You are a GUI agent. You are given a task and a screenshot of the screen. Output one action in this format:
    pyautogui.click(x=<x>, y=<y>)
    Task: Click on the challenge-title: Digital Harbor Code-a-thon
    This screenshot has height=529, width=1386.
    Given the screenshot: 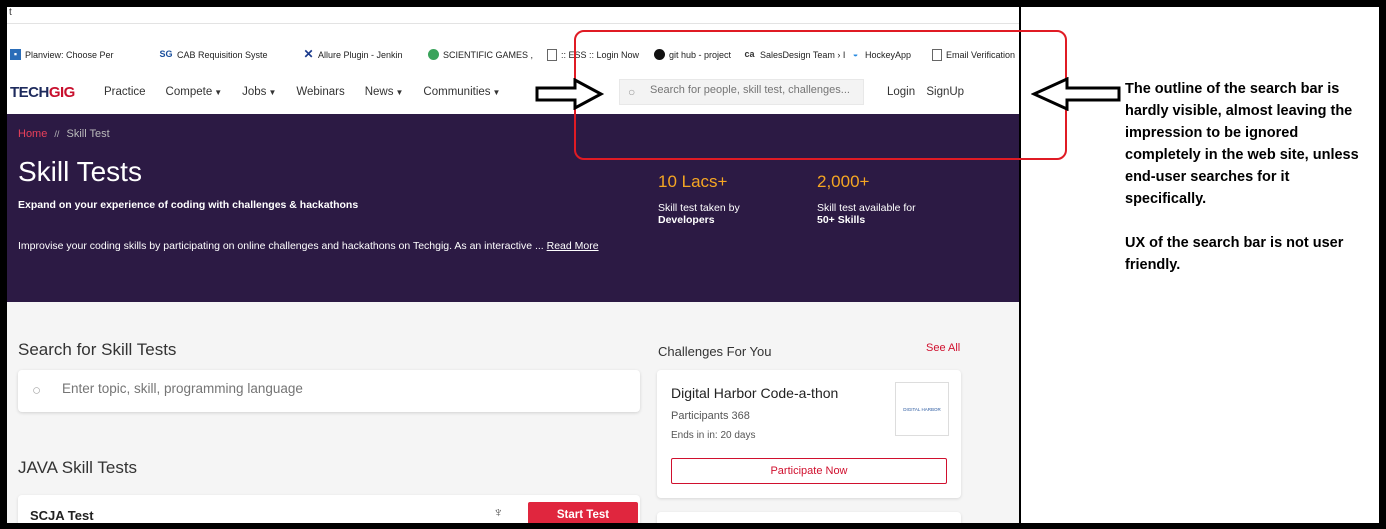 What is the action you would take?
    pyautogui.click(x=754, y=393)
    